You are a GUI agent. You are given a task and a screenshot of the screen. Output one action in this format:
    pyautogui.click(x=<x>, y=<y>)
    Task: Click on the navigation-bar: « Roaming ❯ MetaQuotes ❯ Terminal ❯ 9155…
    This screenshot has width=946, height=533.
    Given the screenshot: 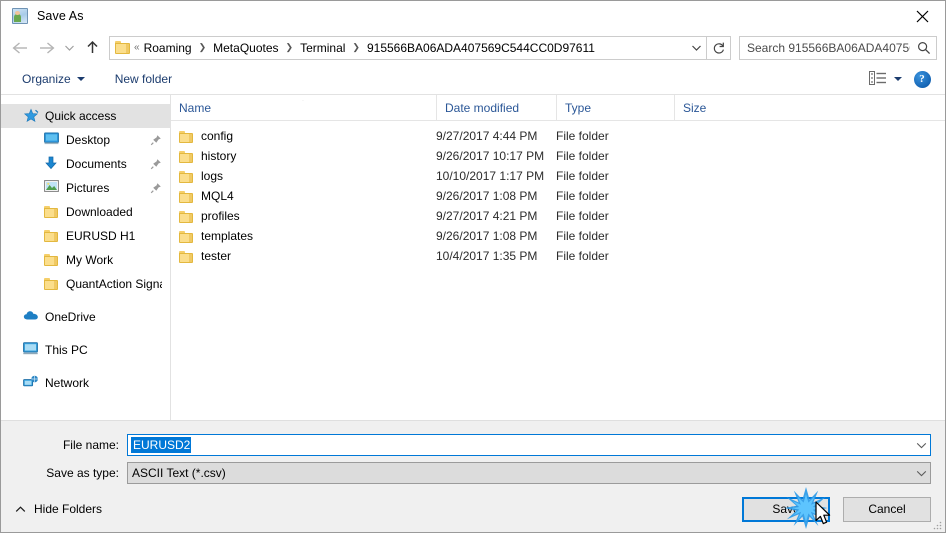 What is the action you would take?
    pyautogui.click(x=473, y=47)
    